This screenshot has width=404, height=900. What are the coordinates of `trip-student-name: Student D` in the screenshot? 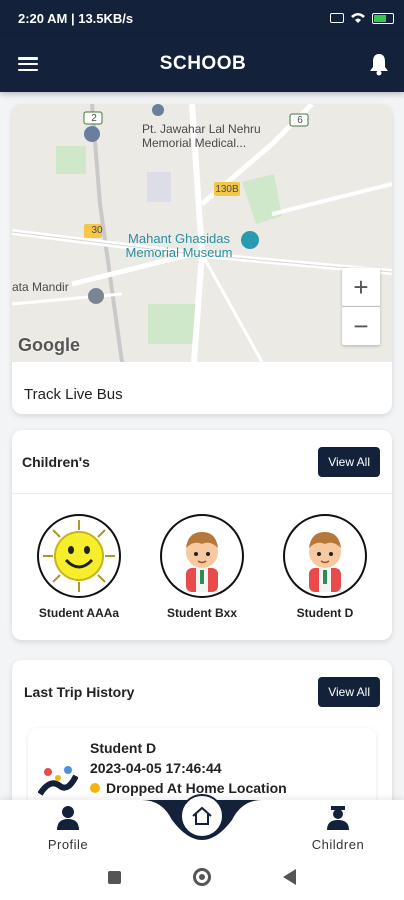 It's located at (123, 748).